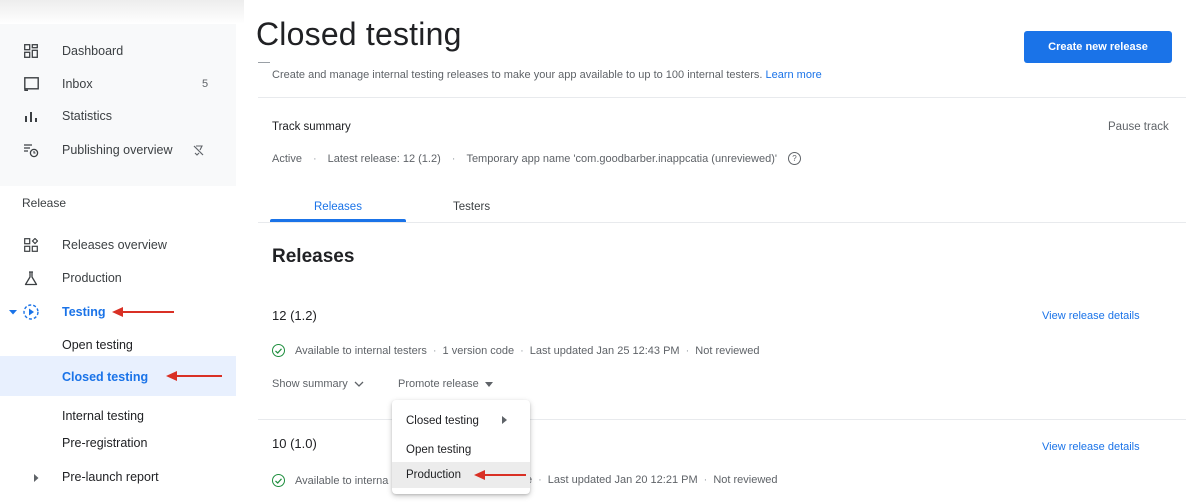  Describe the element at coordinates (794, 158) in the screenshot. I see `help-icon: ?` at that location.